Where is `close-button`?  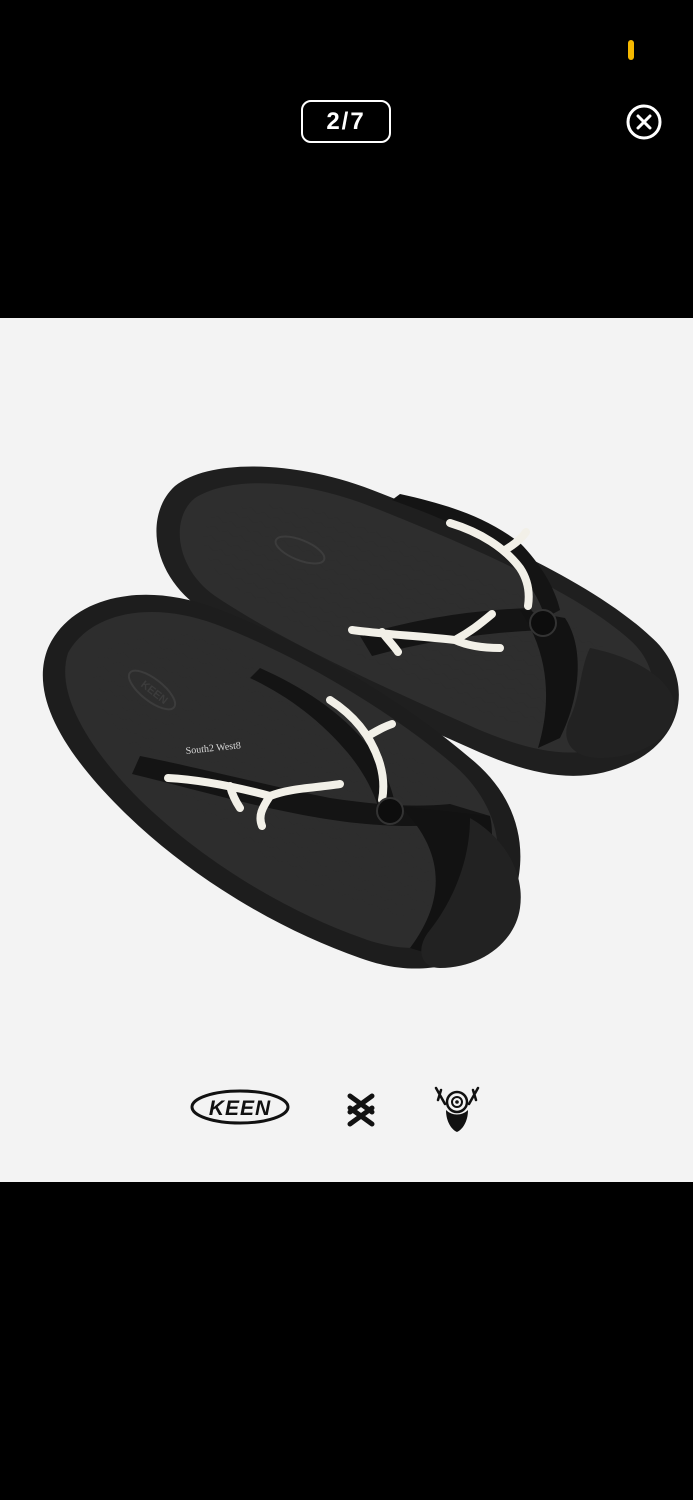
close-button is located at coordinates (644, 122).